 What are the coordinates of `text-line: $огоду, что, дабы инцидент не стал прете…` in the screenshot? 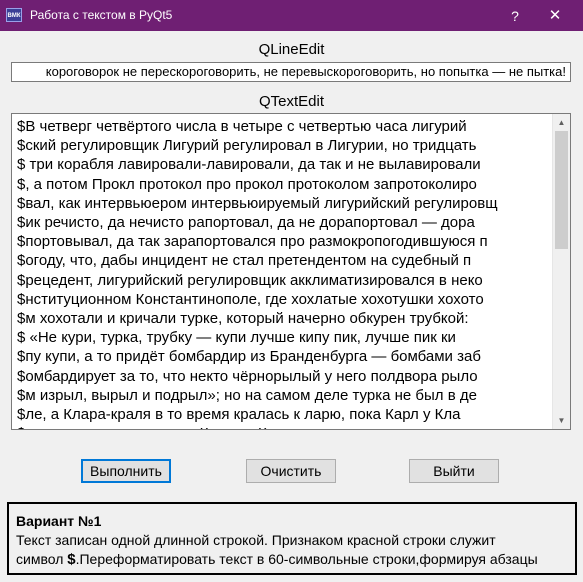 It's located at (244, 261).